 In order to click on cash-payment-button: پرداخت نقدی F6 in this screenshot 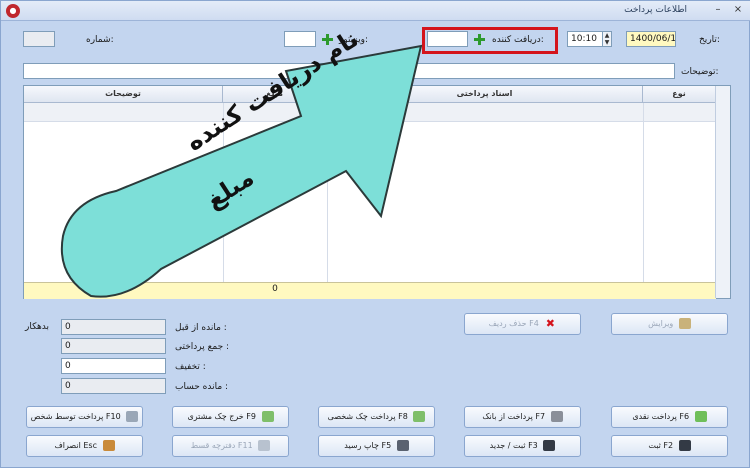, I will do `click(669, 417)`.